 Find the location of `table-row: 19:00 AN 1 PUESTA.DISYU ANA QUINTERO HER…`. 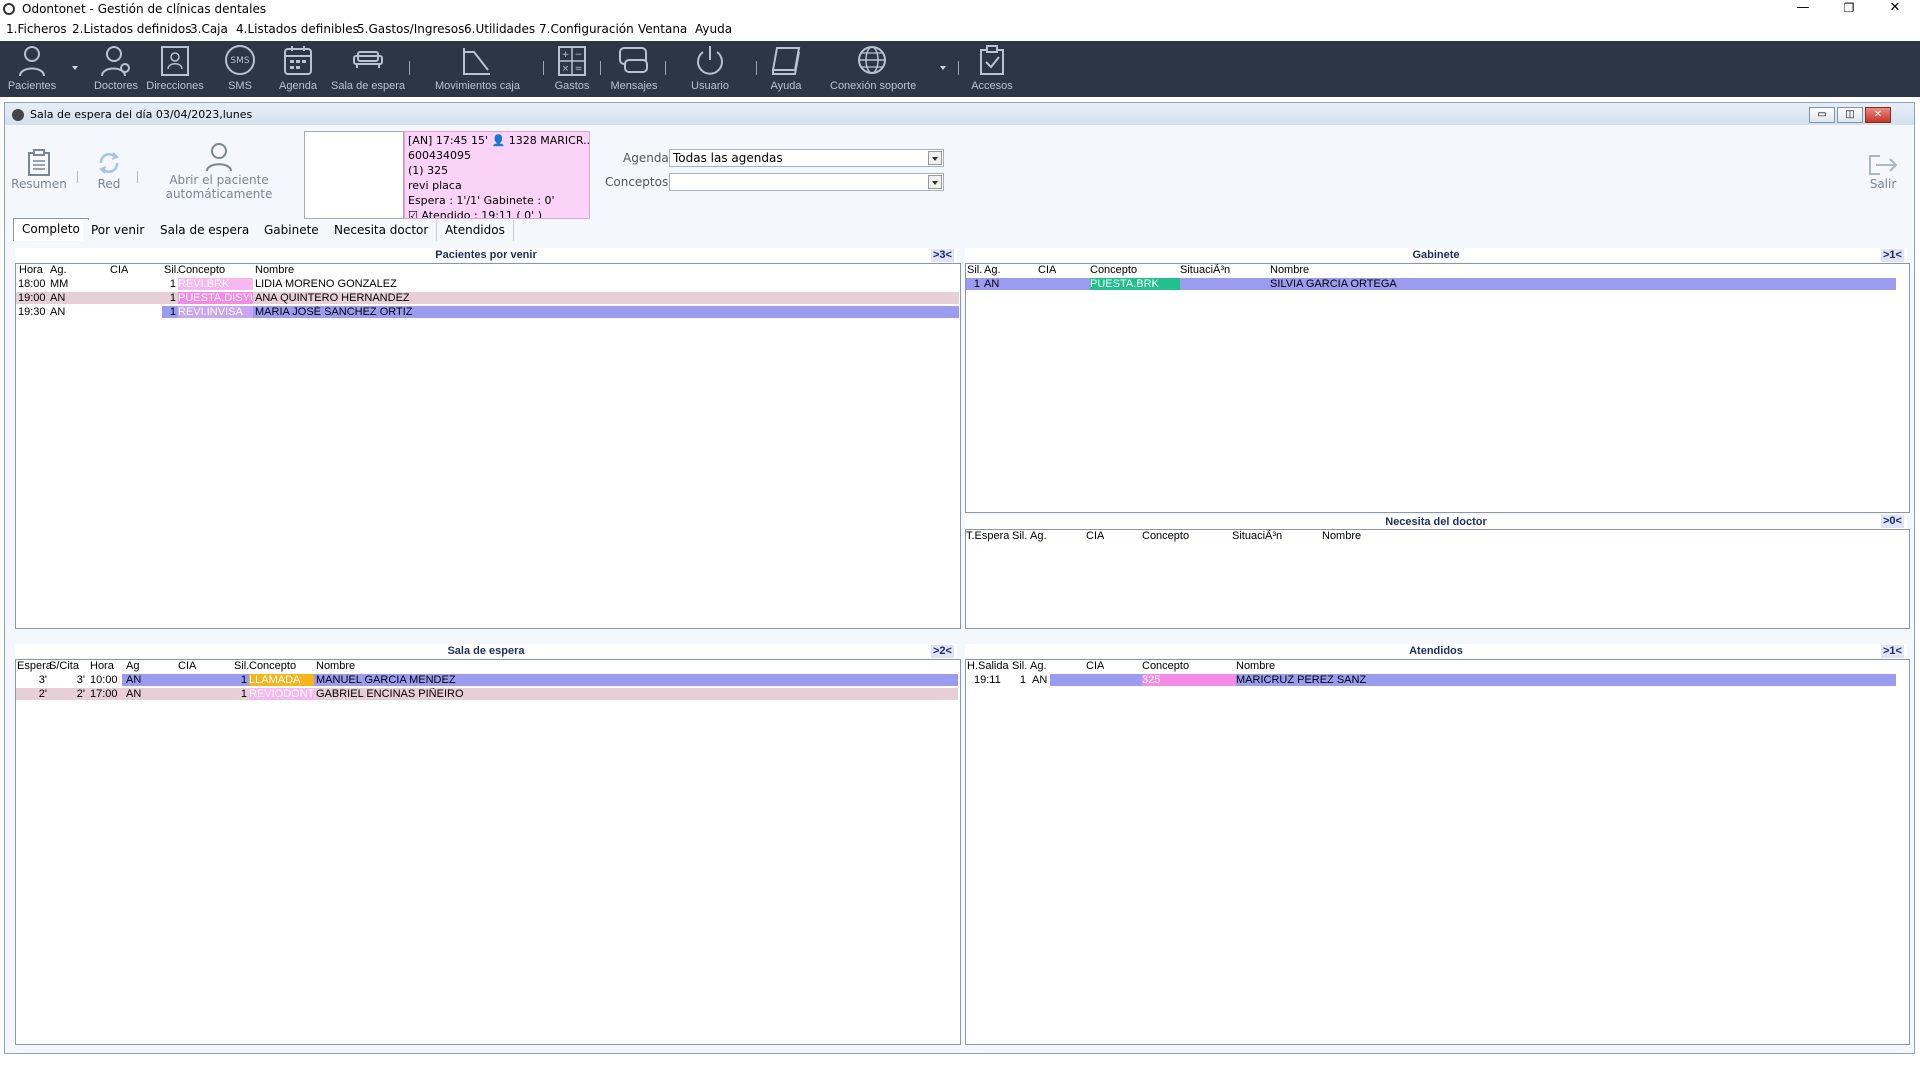

table-row: 19:00 AN 1 PUESTA.DISYU ANA QUINTERO HER… is located at coordinates (487, 298).